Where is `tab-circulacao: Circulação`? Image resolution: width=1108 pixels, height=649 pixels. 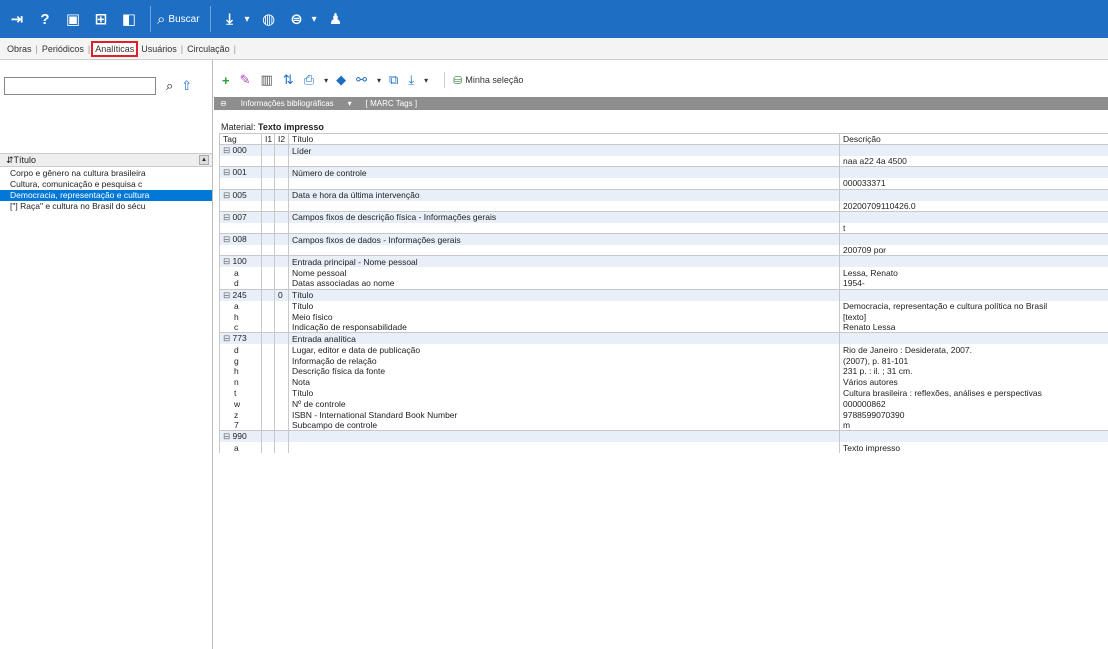
tab-circulacao: Circulação is located at coordinates (208, 49).